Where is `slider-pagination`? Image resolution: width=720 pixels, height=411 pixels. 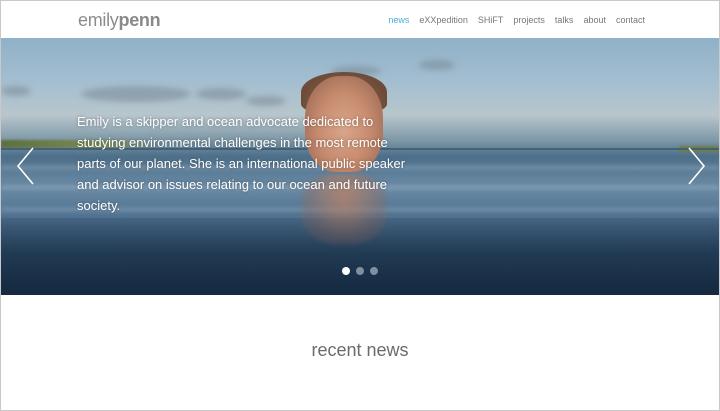 slider-pagination is located at coordinates (360, 271).